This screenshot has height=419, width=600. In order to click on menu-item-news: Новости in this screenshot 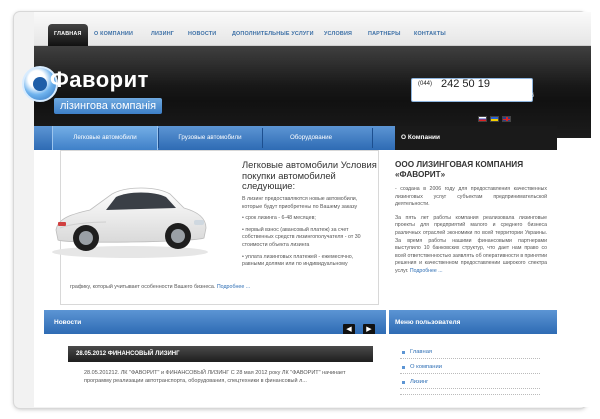, I will do `click(470, 393)`.